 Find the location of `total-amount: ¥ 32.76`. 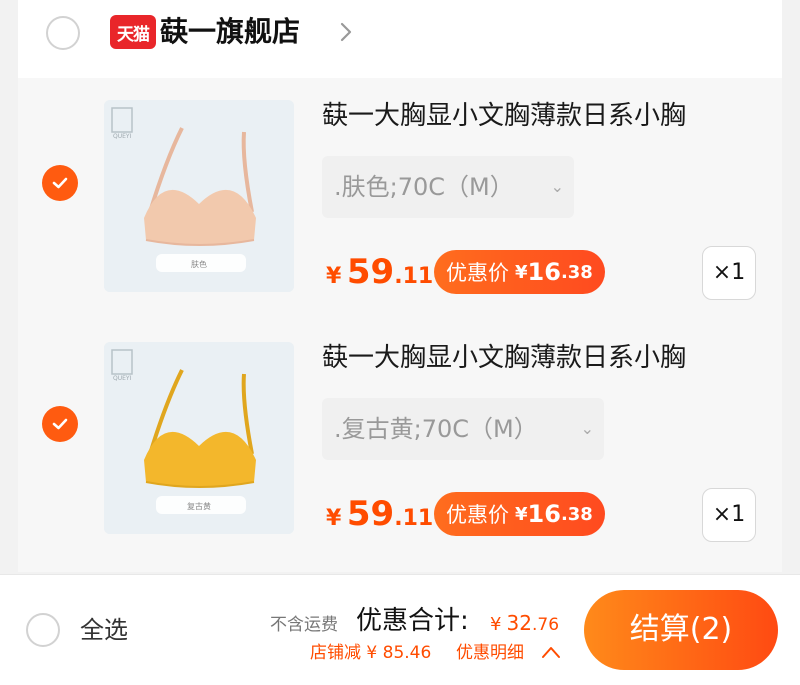

total-amount: ¥ 32.76 is located at coordinates (525, 623).